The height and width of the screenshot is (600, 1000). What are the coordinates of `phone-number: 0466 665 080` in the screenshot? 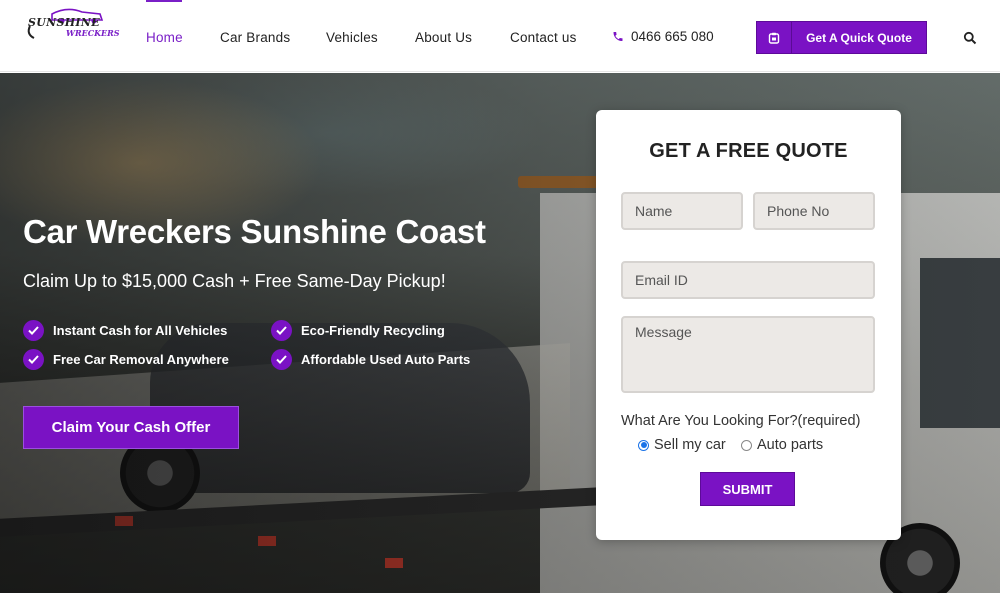 It's located at (672, 36).